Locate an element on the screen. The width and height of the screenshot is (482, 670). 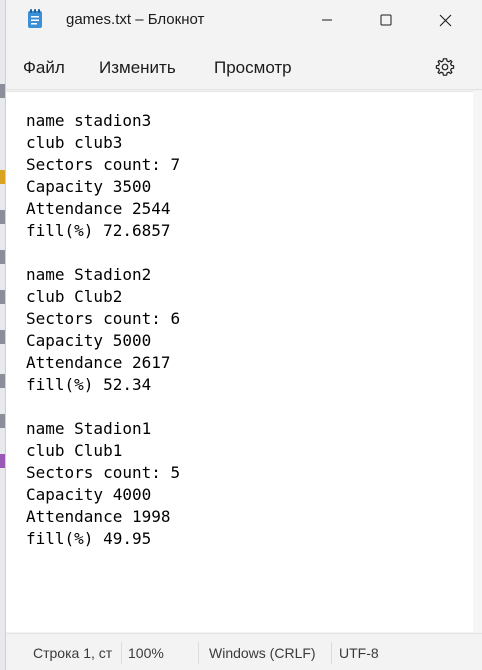
maximize-button is located at coordinates (386, 20).